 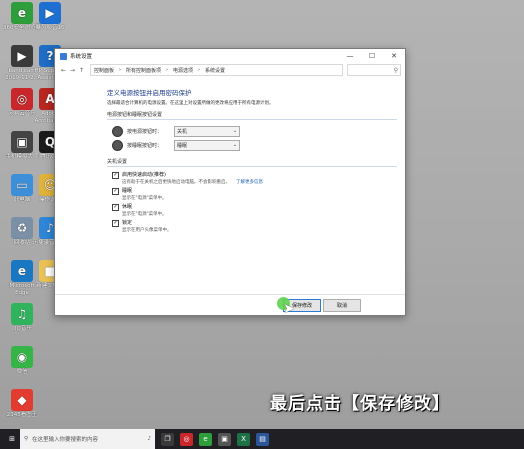 I want to click on taskbar-search: ⚲ 在这里输入你要搜索的内容 ♪, so click(x=87, y=439).